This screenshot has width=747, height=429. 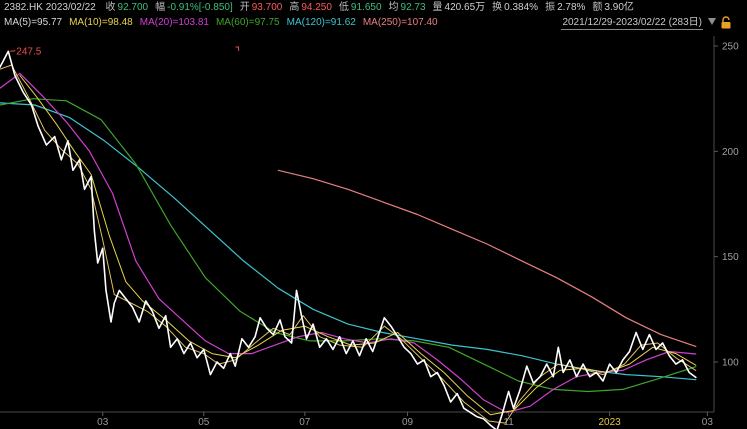 I want to click on y-tick-label: 100, so click(x=730, y=363).